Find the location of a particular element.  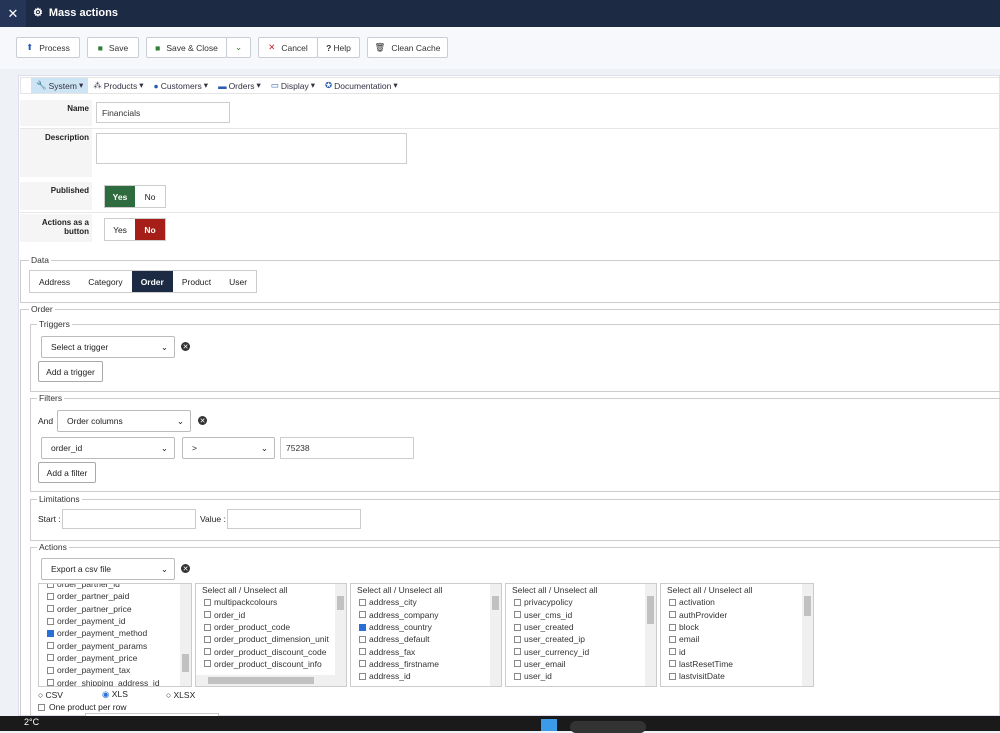

actions-button-no: No is located at coordinates (150, 229).